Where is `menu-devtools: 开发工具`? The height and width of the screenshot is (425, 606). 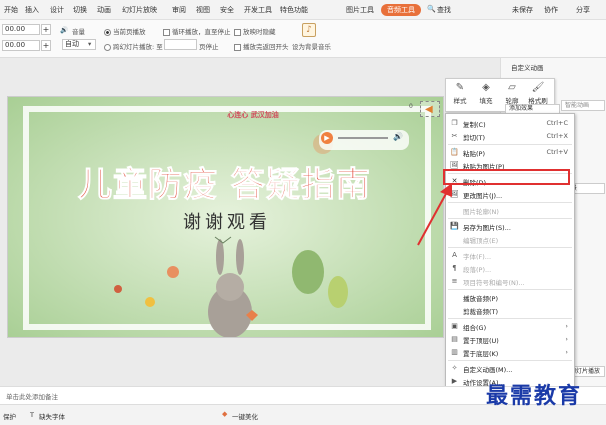
menu-devtools: 开发工具 is located at coordinates (258, 10).